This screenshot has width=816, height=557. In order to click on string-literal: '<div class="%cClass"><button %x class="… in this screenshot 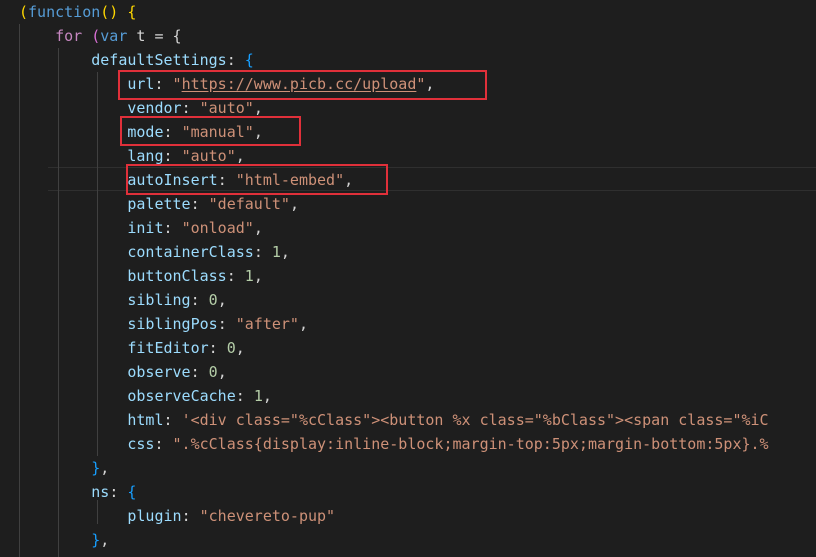, I will do `click(475, 420)`.